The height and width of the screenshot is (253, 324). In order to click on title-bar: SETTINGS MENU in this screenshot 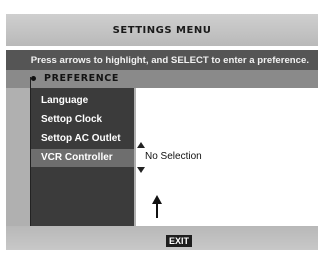, I will do `click(162, 30)`.